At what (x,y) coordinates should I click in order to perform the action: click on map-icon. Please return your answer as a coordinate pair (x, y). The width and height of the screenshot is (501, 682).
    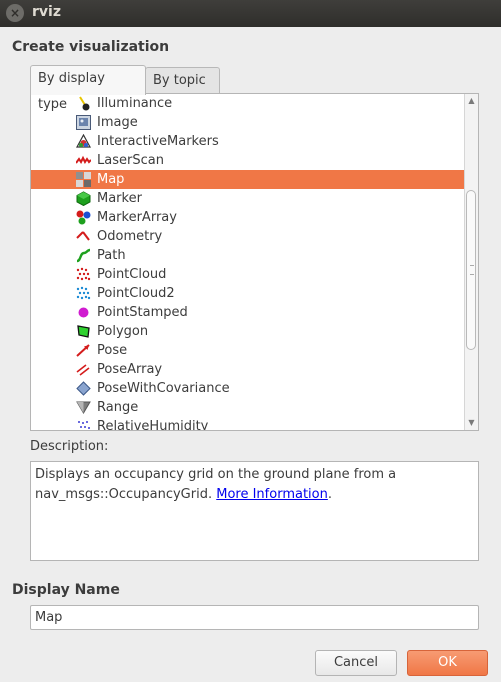
    Looking at the image, I should click on (83, 179).